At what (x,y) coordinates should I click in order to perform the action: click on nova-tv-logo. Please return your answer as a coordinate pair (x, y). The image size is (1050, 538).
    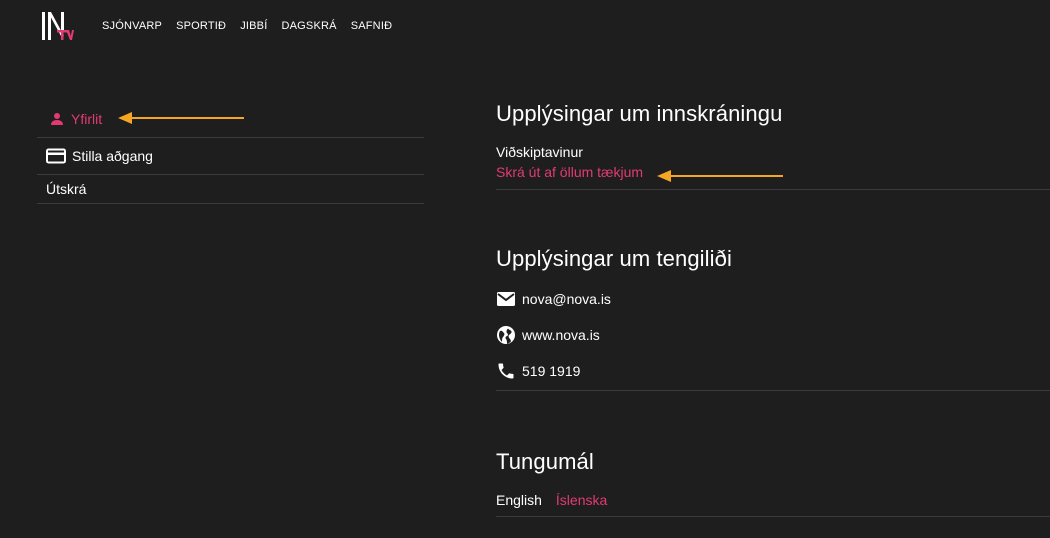
    Looking at the image, I should click on (58, 26).